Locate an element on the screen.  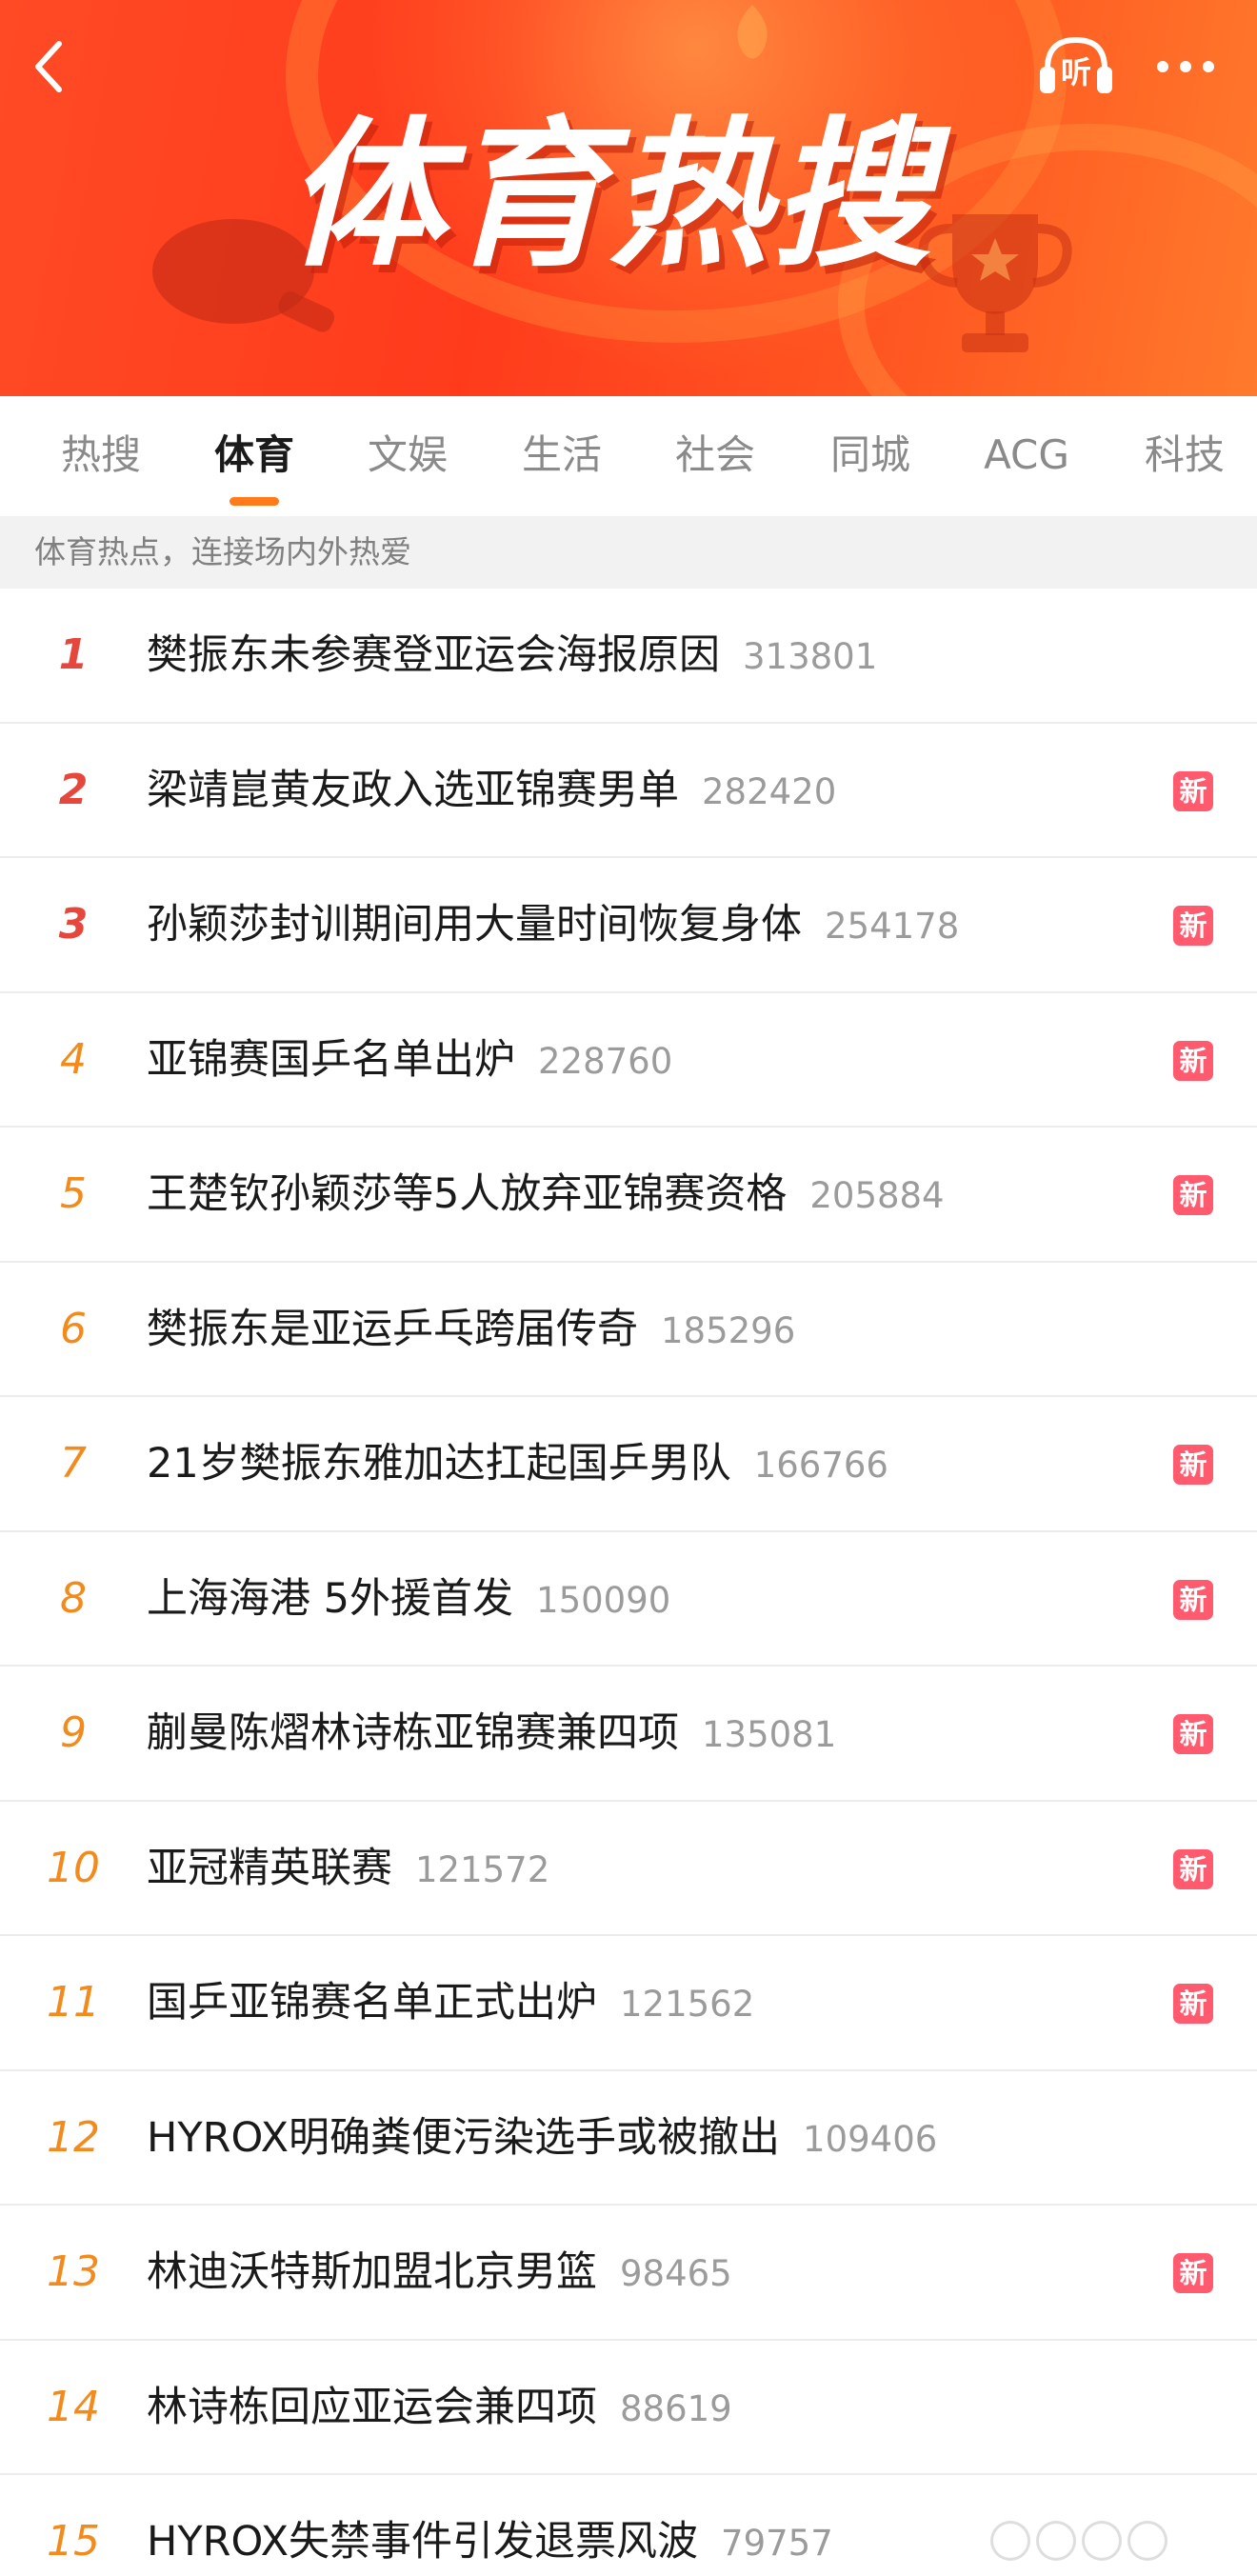
hot-search-row: 12 HYROX明确粪便污染选手或被撤出 109406 is located at coordinates (628, 2138).